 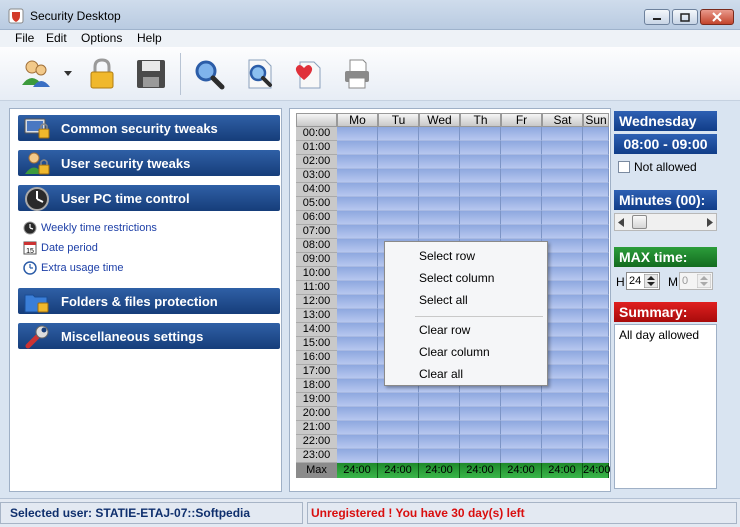 I want to click on category-user-pc-time-control: User PC time control, so click(x=149, y=198).